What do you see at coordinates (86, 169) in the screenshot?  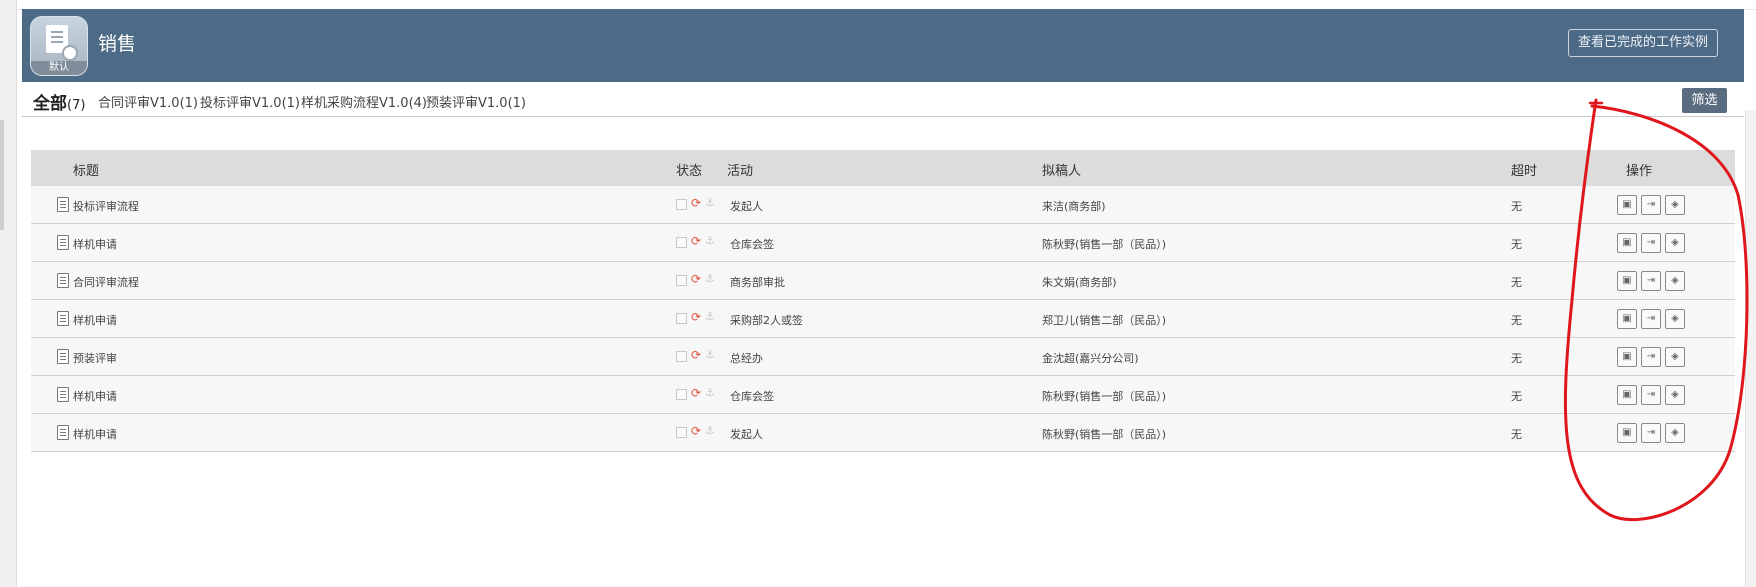 I see `column-title: 标题` at bounding box center [86, 169].